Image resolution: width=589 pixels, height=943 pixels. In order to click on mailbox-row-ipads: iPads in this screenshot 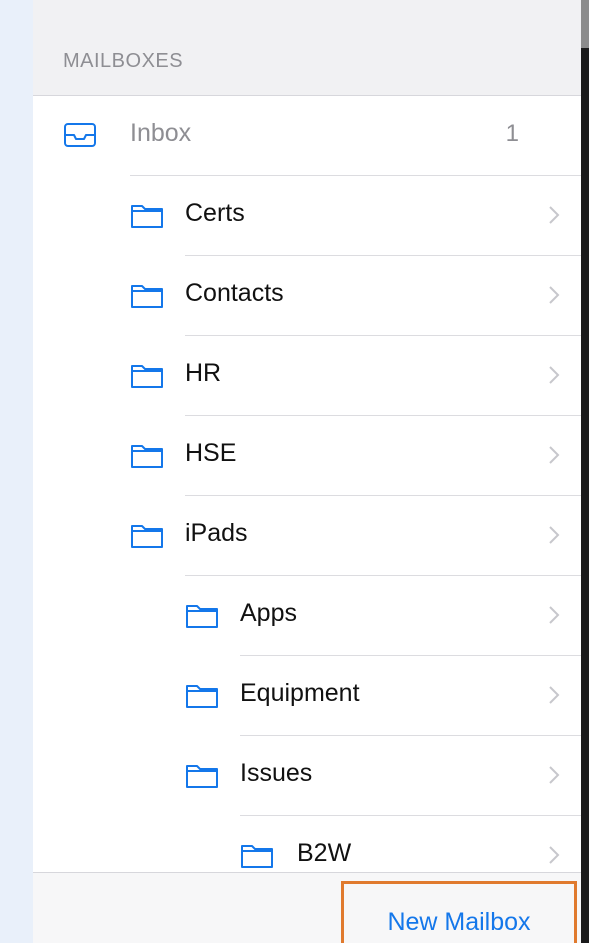, I will do `click(307, 536)`.